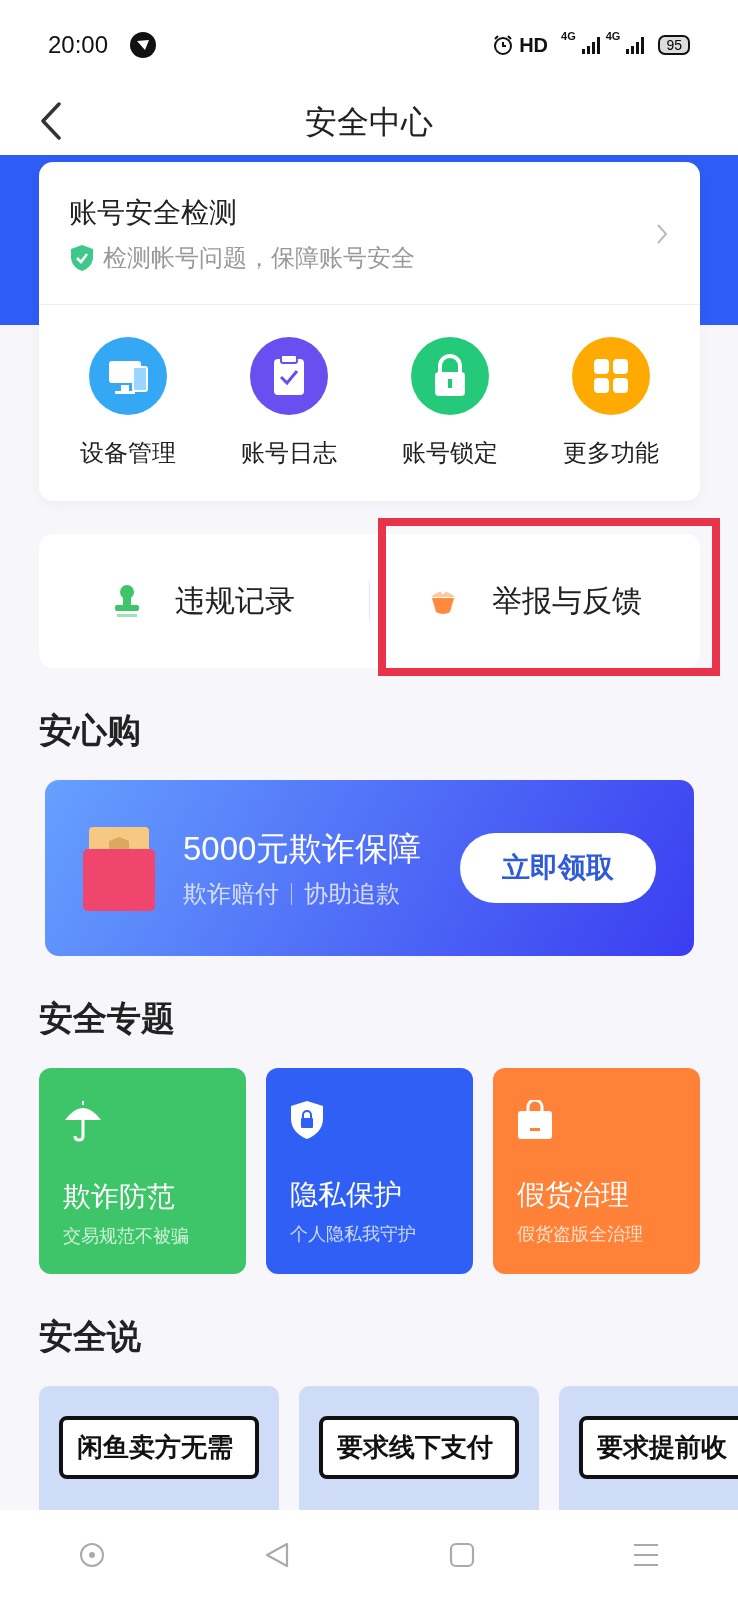 The image size is (738, 1600). What do you see at coordinates (369, 233) in the screenshot?
I see `account-check-row: 账号安全检测 检测帐号问题，保障账号安全` at bounding box center [369, 233].